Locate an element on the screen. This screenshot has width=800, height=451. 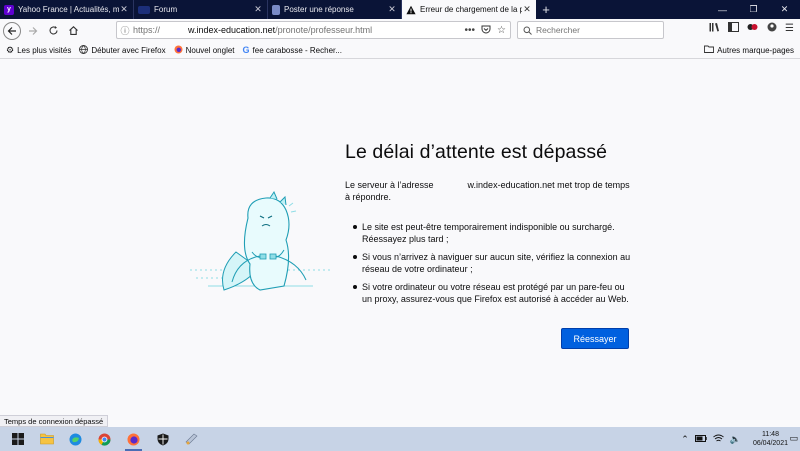
reload-icon is located at coordinates (53, 30).